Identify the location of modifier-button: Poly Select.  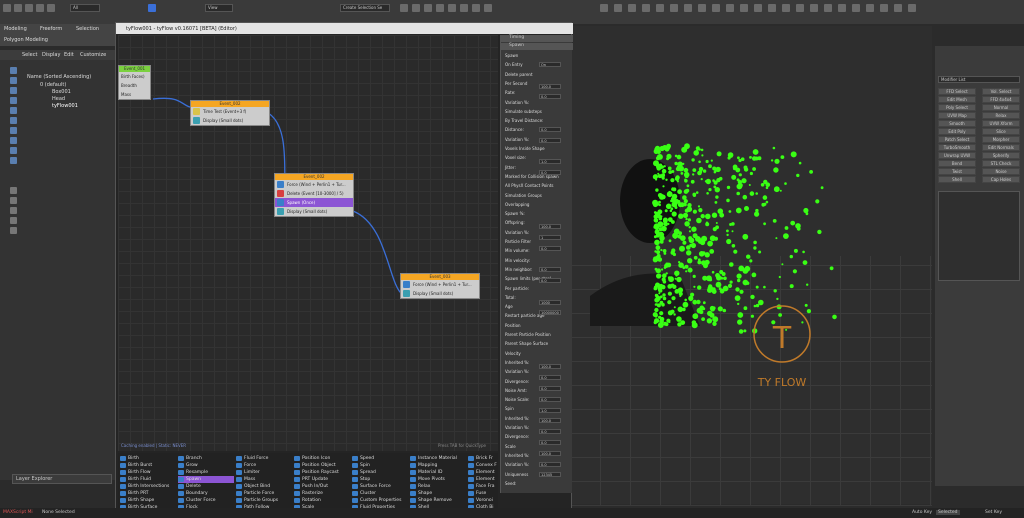
(957, 107).